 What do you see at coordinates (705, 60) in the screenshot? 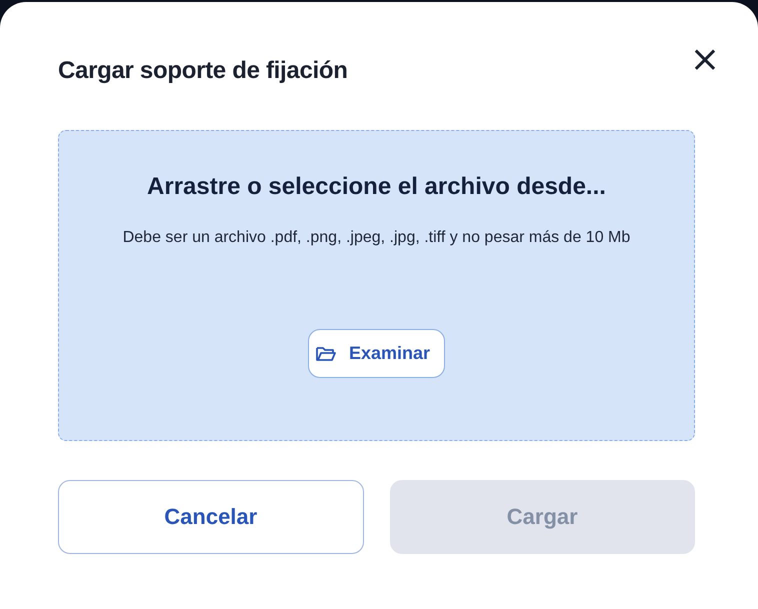
I see `close-button: ×` at bounding box center [705, 60].